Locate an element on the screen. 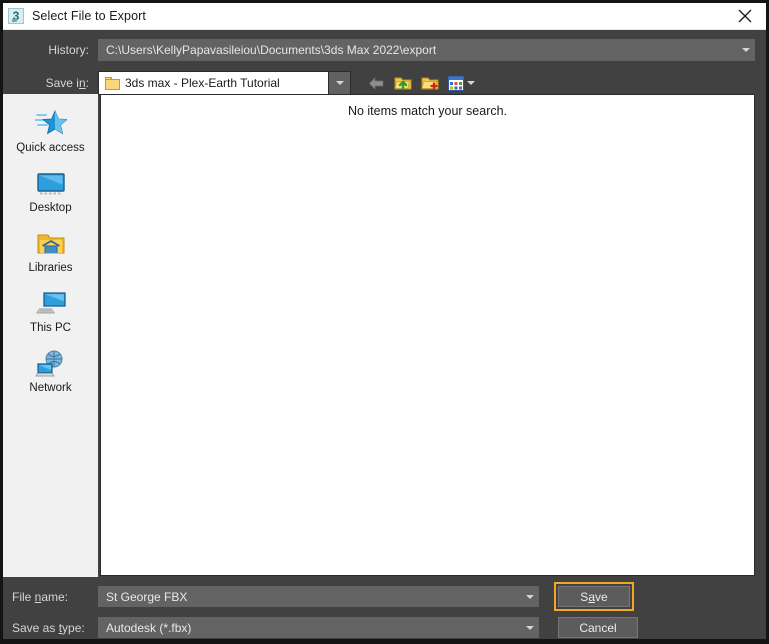 The width and height of the screenshot is (769, 644). up-one-level-icon is located at coordinates (403, 83).